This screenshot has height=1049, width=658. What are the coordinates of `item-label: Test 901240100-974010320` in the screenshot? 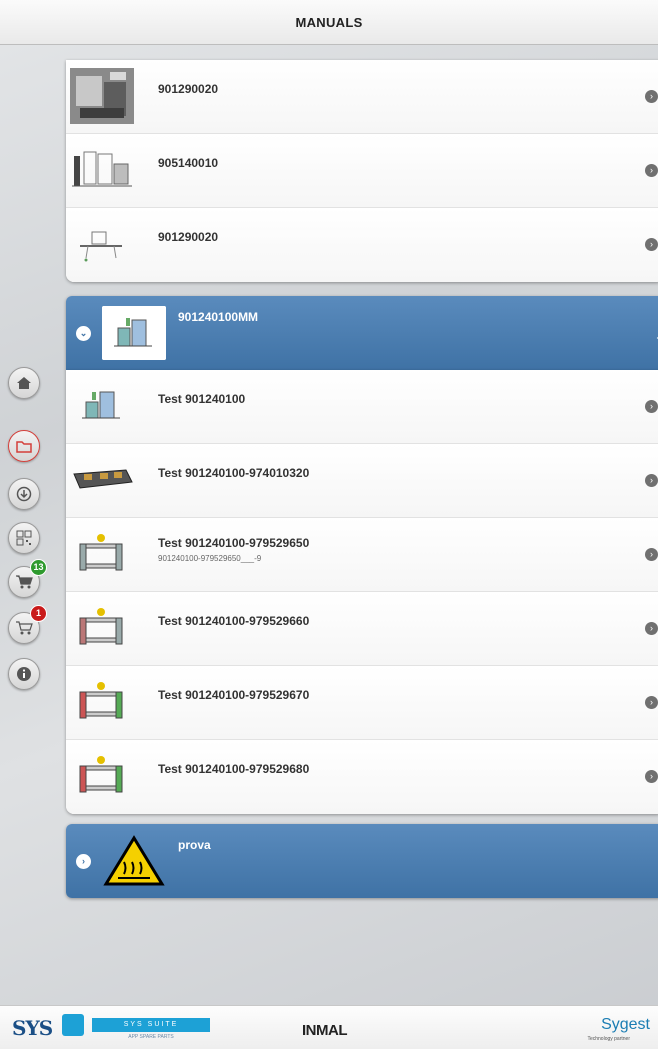 It's located at (234, 473).